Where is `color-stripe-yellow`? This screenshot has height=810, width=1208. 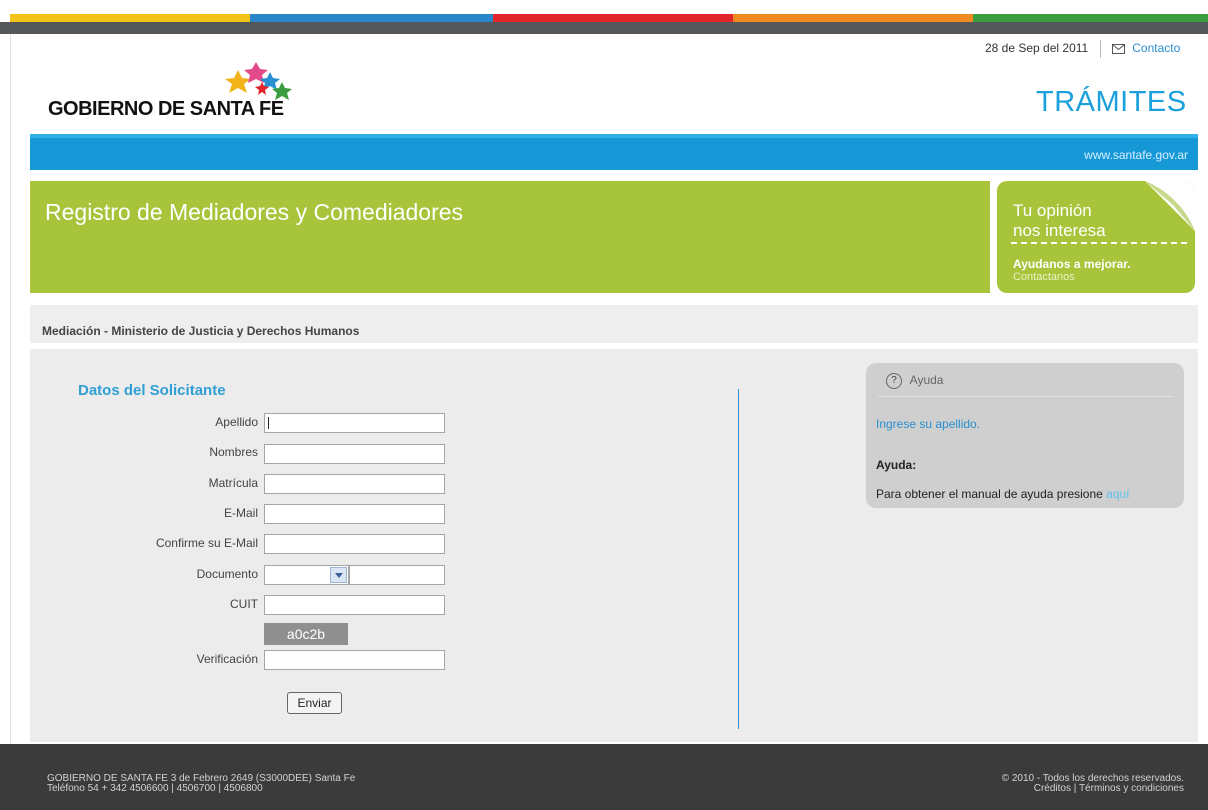
color-stripe-yellow is located at coordinates (130, 18).